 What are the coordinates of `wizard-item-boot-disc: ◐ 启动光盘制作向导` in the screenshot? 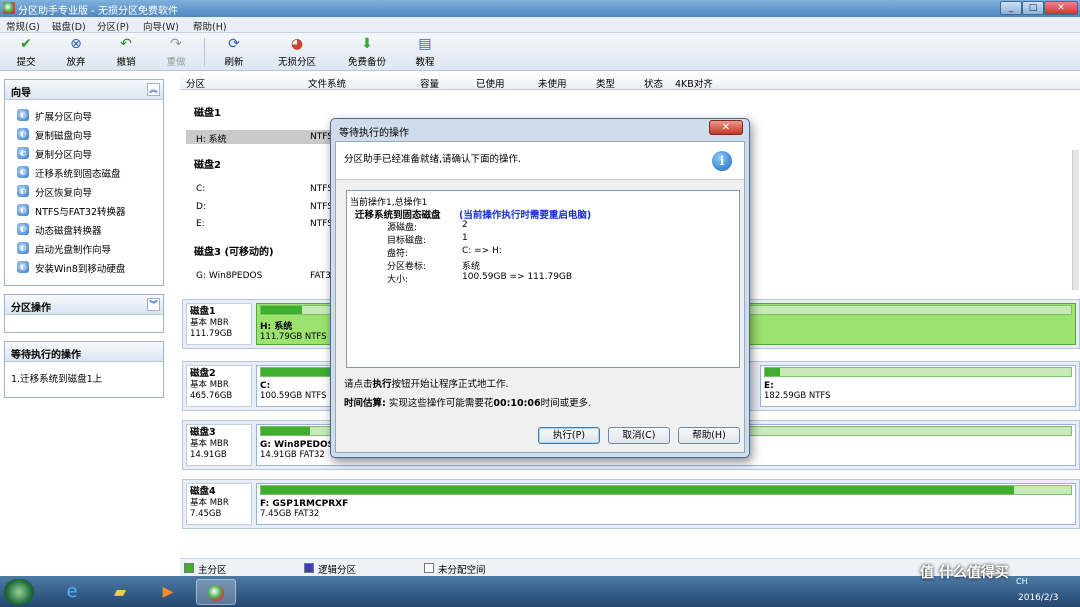 It's located at (84, 248).